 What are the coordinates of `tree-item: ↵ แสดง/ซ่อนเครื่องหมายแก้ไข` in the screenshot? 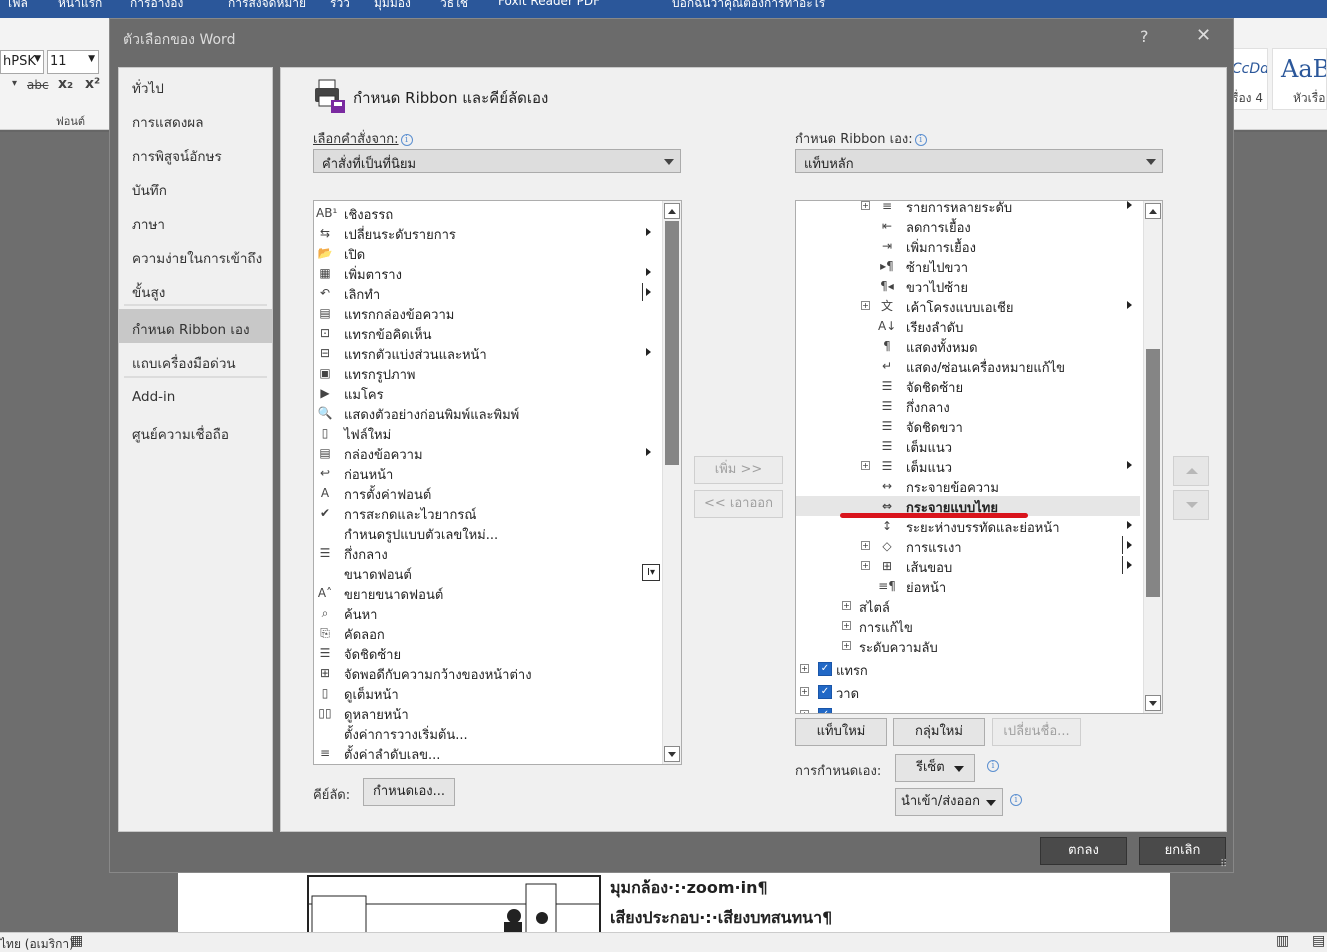 It's located at (968, 366).